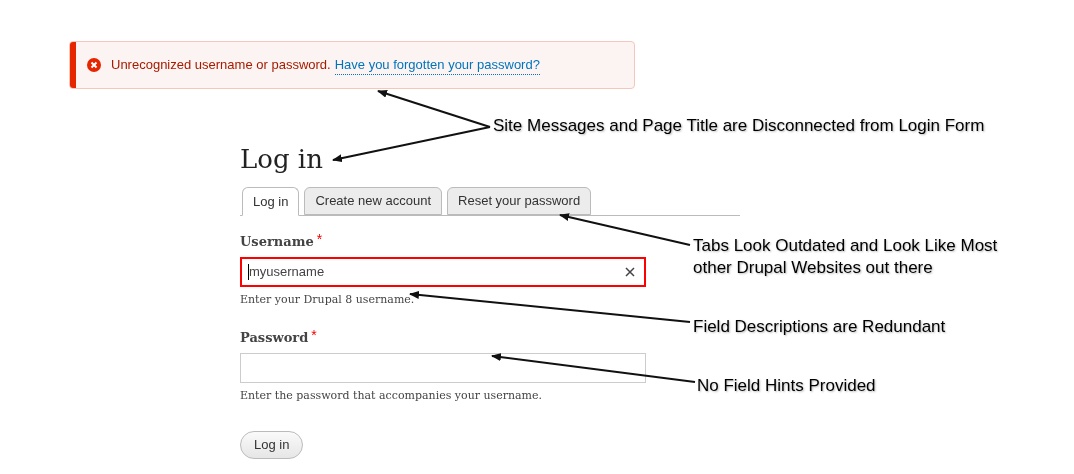 This screenshot has height=474, width=1074. I want to click on clear-icon, so click(630, 271).